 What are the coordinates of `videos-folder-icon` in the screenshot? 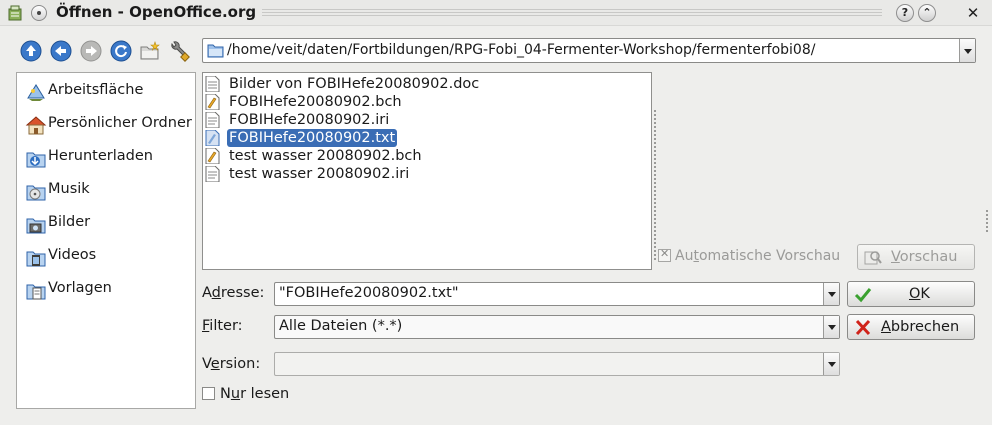 It's located at (36, 259).